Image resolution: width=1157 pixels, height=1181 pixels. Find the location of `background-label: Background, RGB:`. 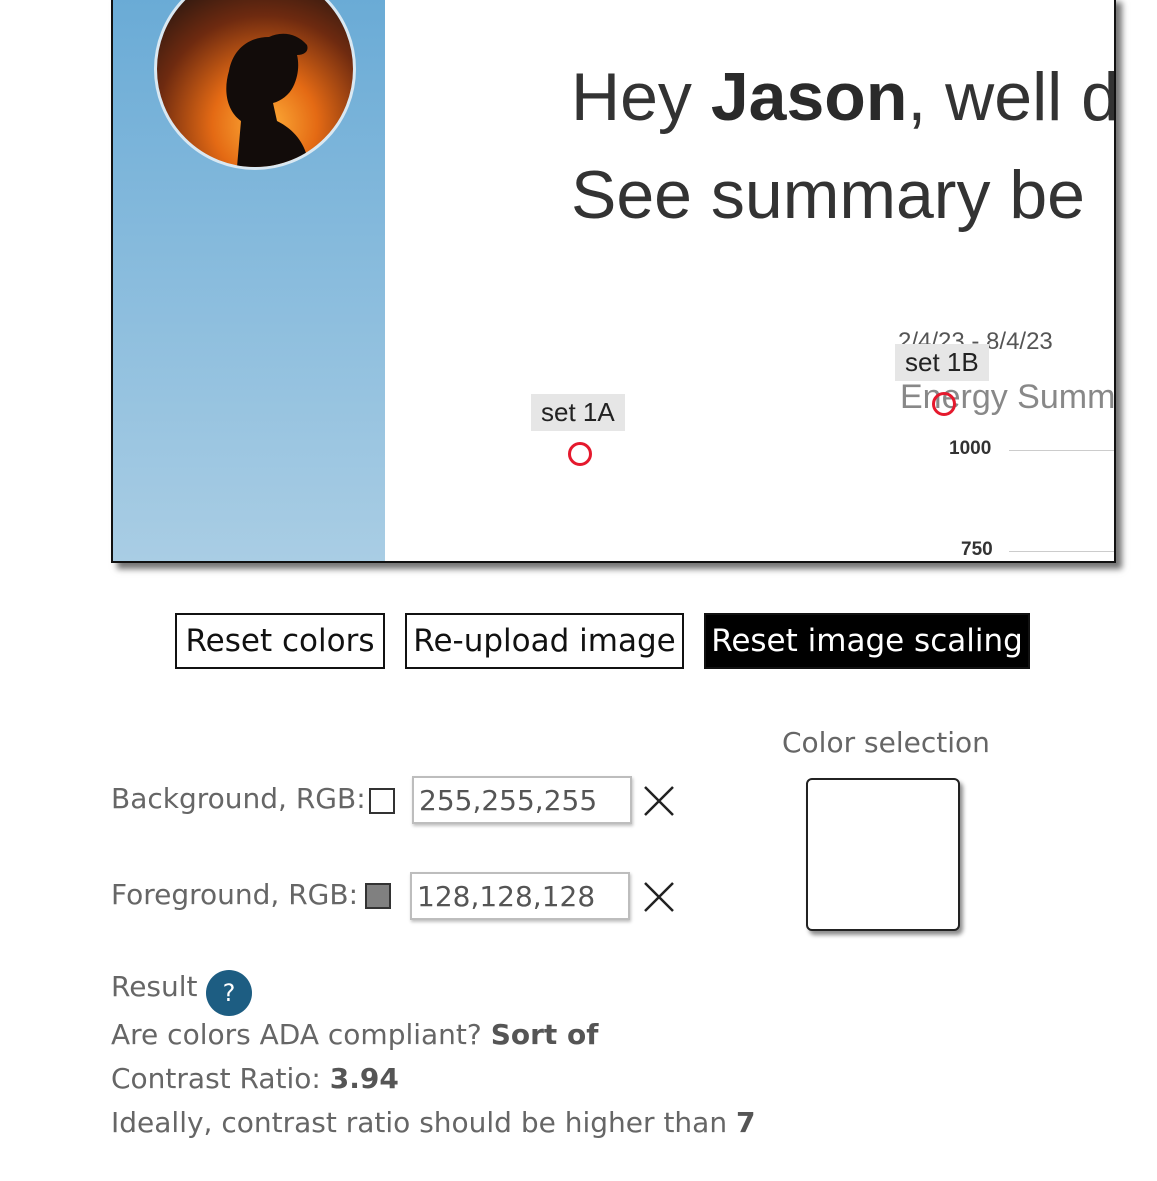

background-label: Background, RGB: is located at coordinates (238, 798).